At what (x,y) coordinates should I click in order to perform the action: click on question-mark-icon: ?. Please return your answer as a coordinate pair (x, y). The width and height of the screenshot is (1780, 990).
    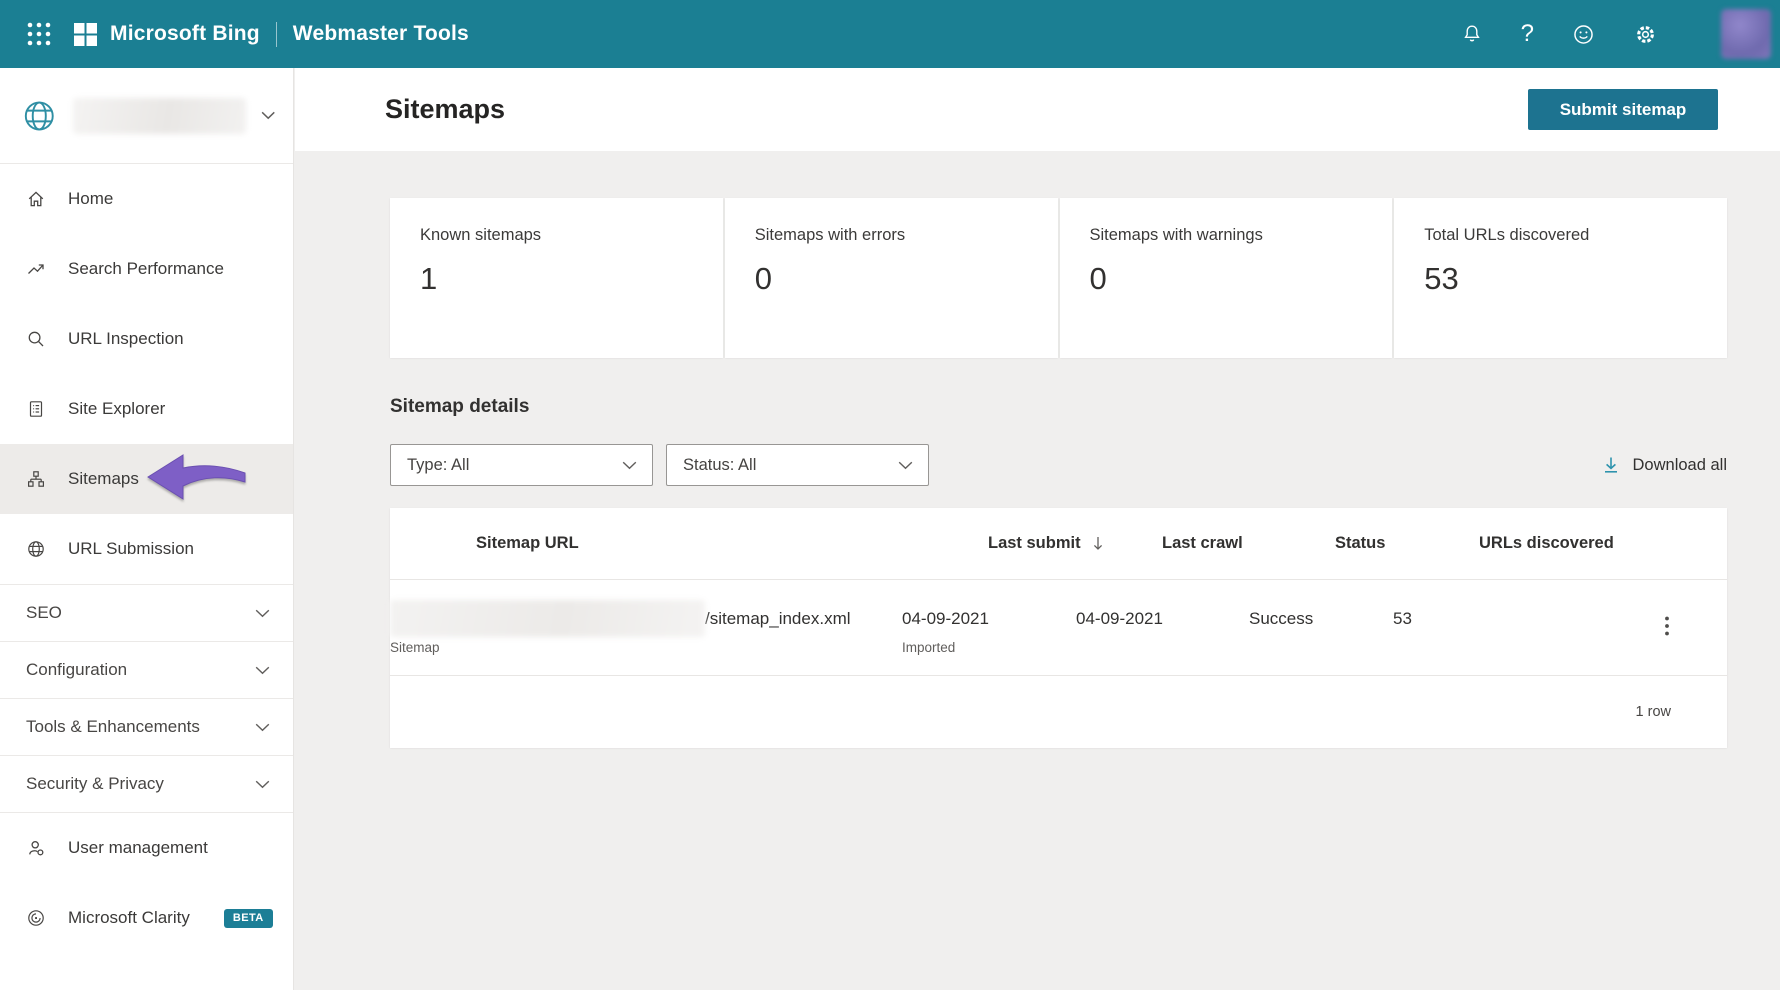
    Looking at the image, I should click on (1527, 33).